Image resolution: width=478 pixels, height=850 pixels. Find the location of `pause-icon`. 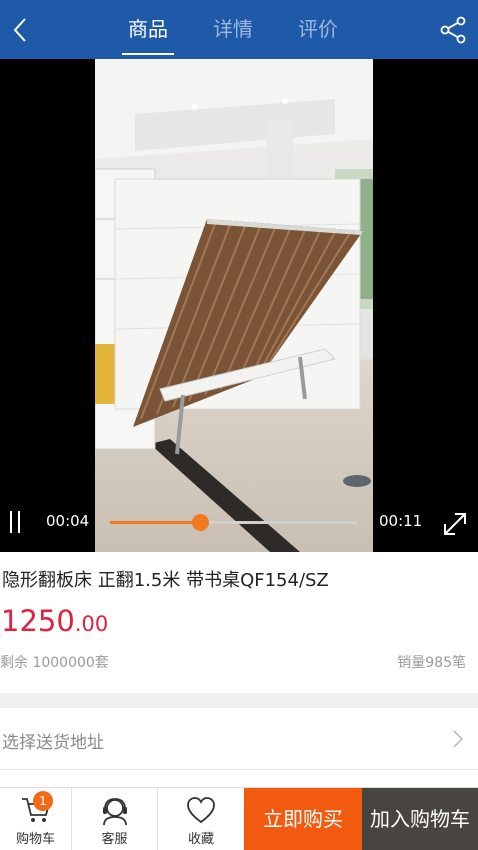

pause-icon is located at coordinates (11, 522).